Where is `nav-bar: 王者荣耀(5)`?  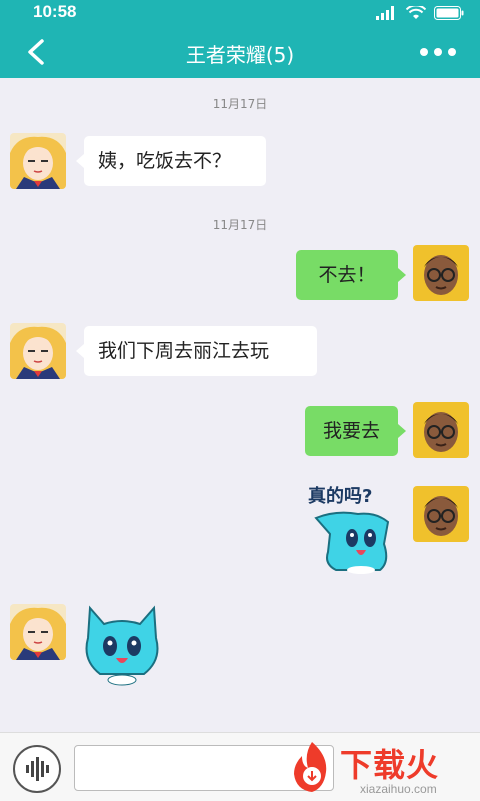 nav-bar: 王者荣耀(5) is located at coordinates (240, 52).